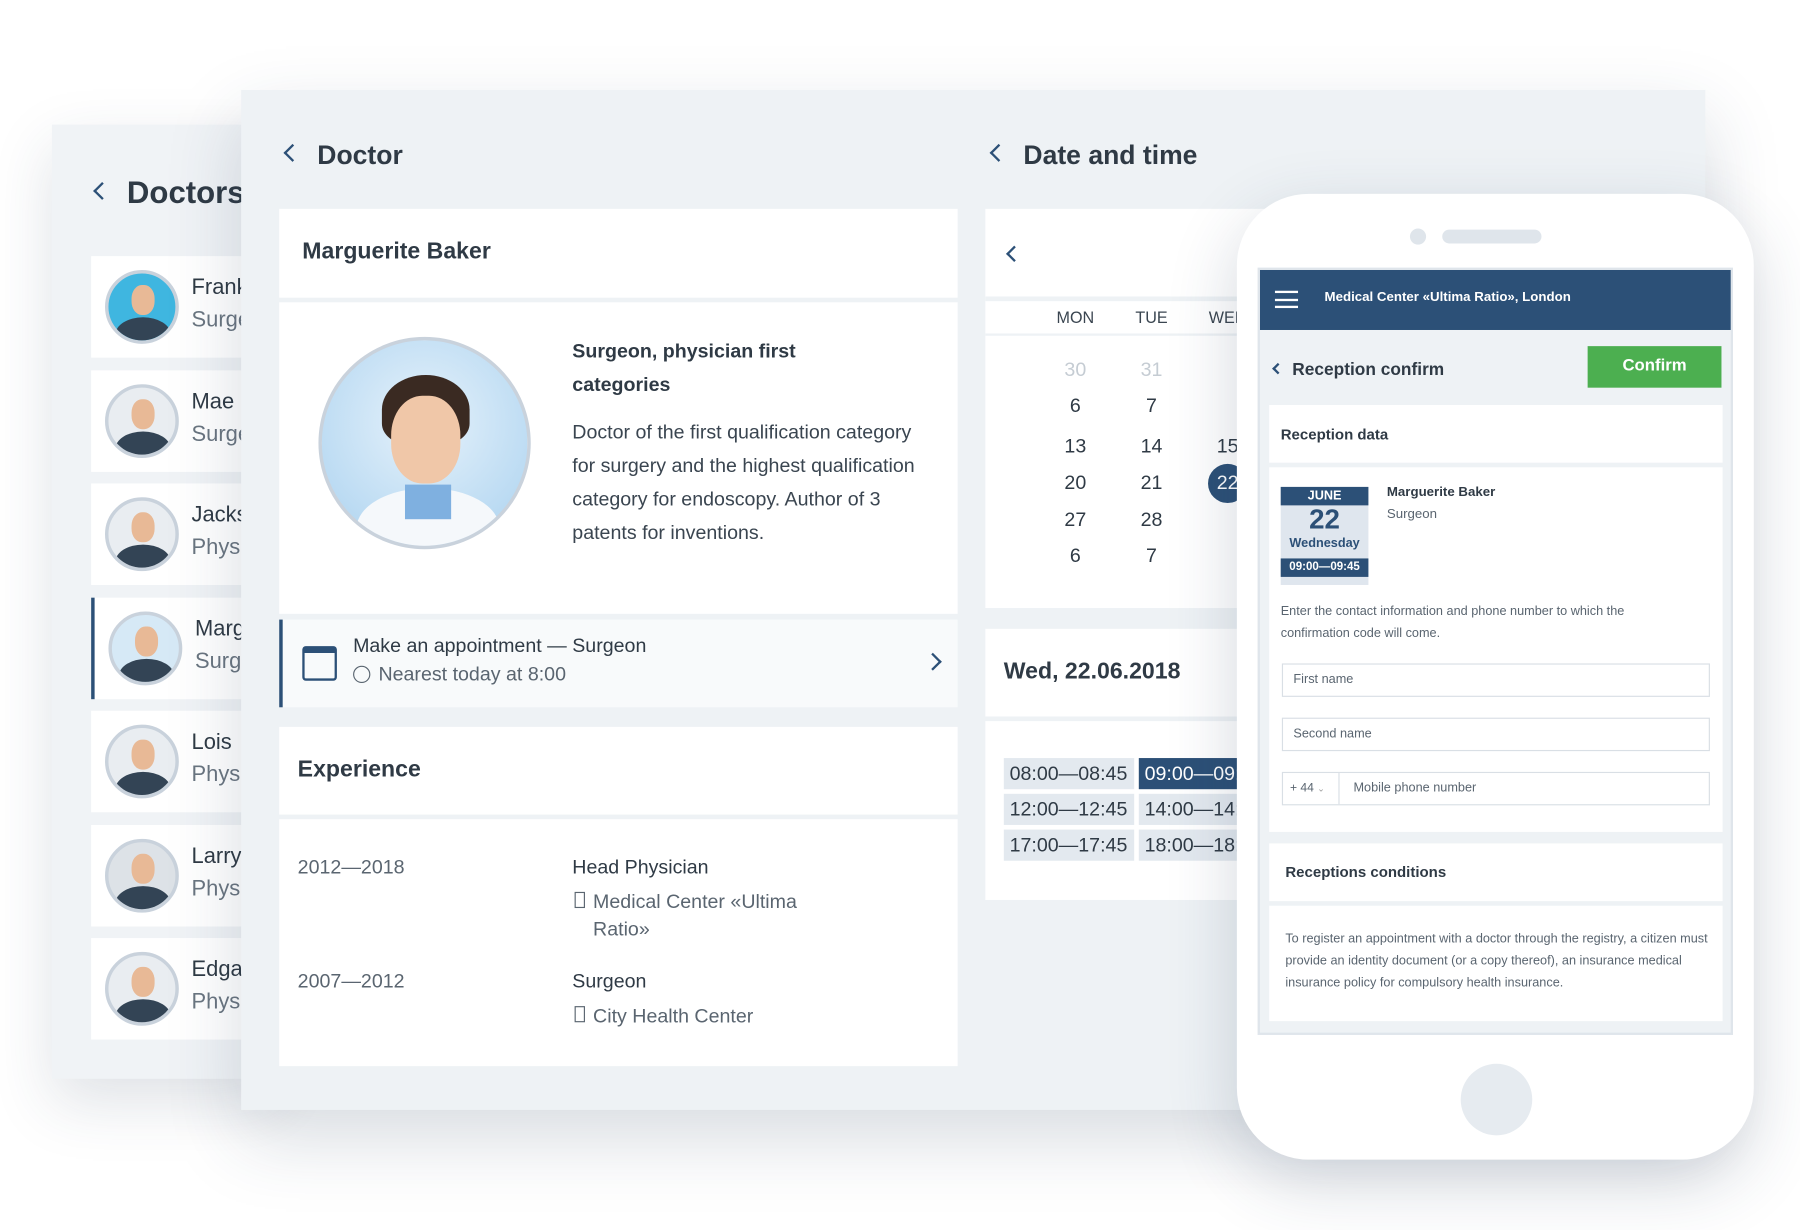  I want to click on date-badge: JUNE 22 Wednesday 09:00—09:45, so click(1324, 535).